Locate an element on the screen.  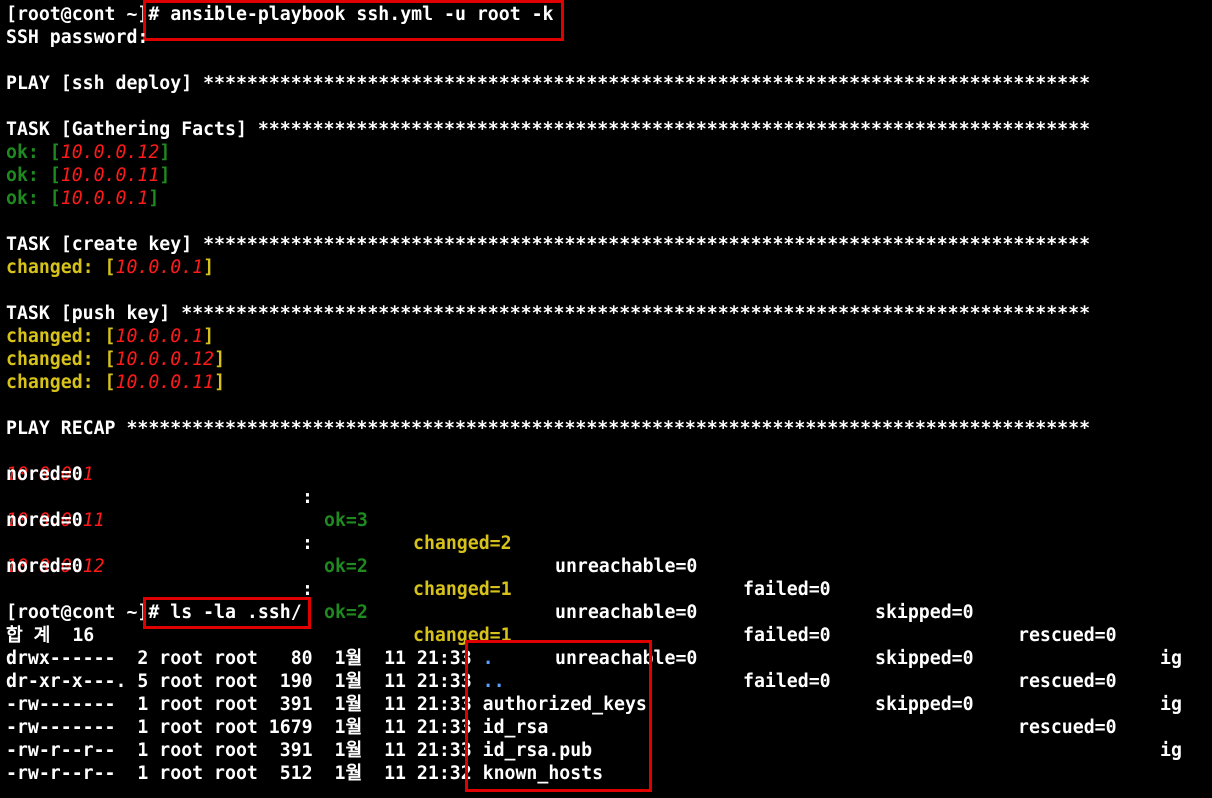
task-result-line: changed: [10.0.0.11] is located at coordinates (116, 382).